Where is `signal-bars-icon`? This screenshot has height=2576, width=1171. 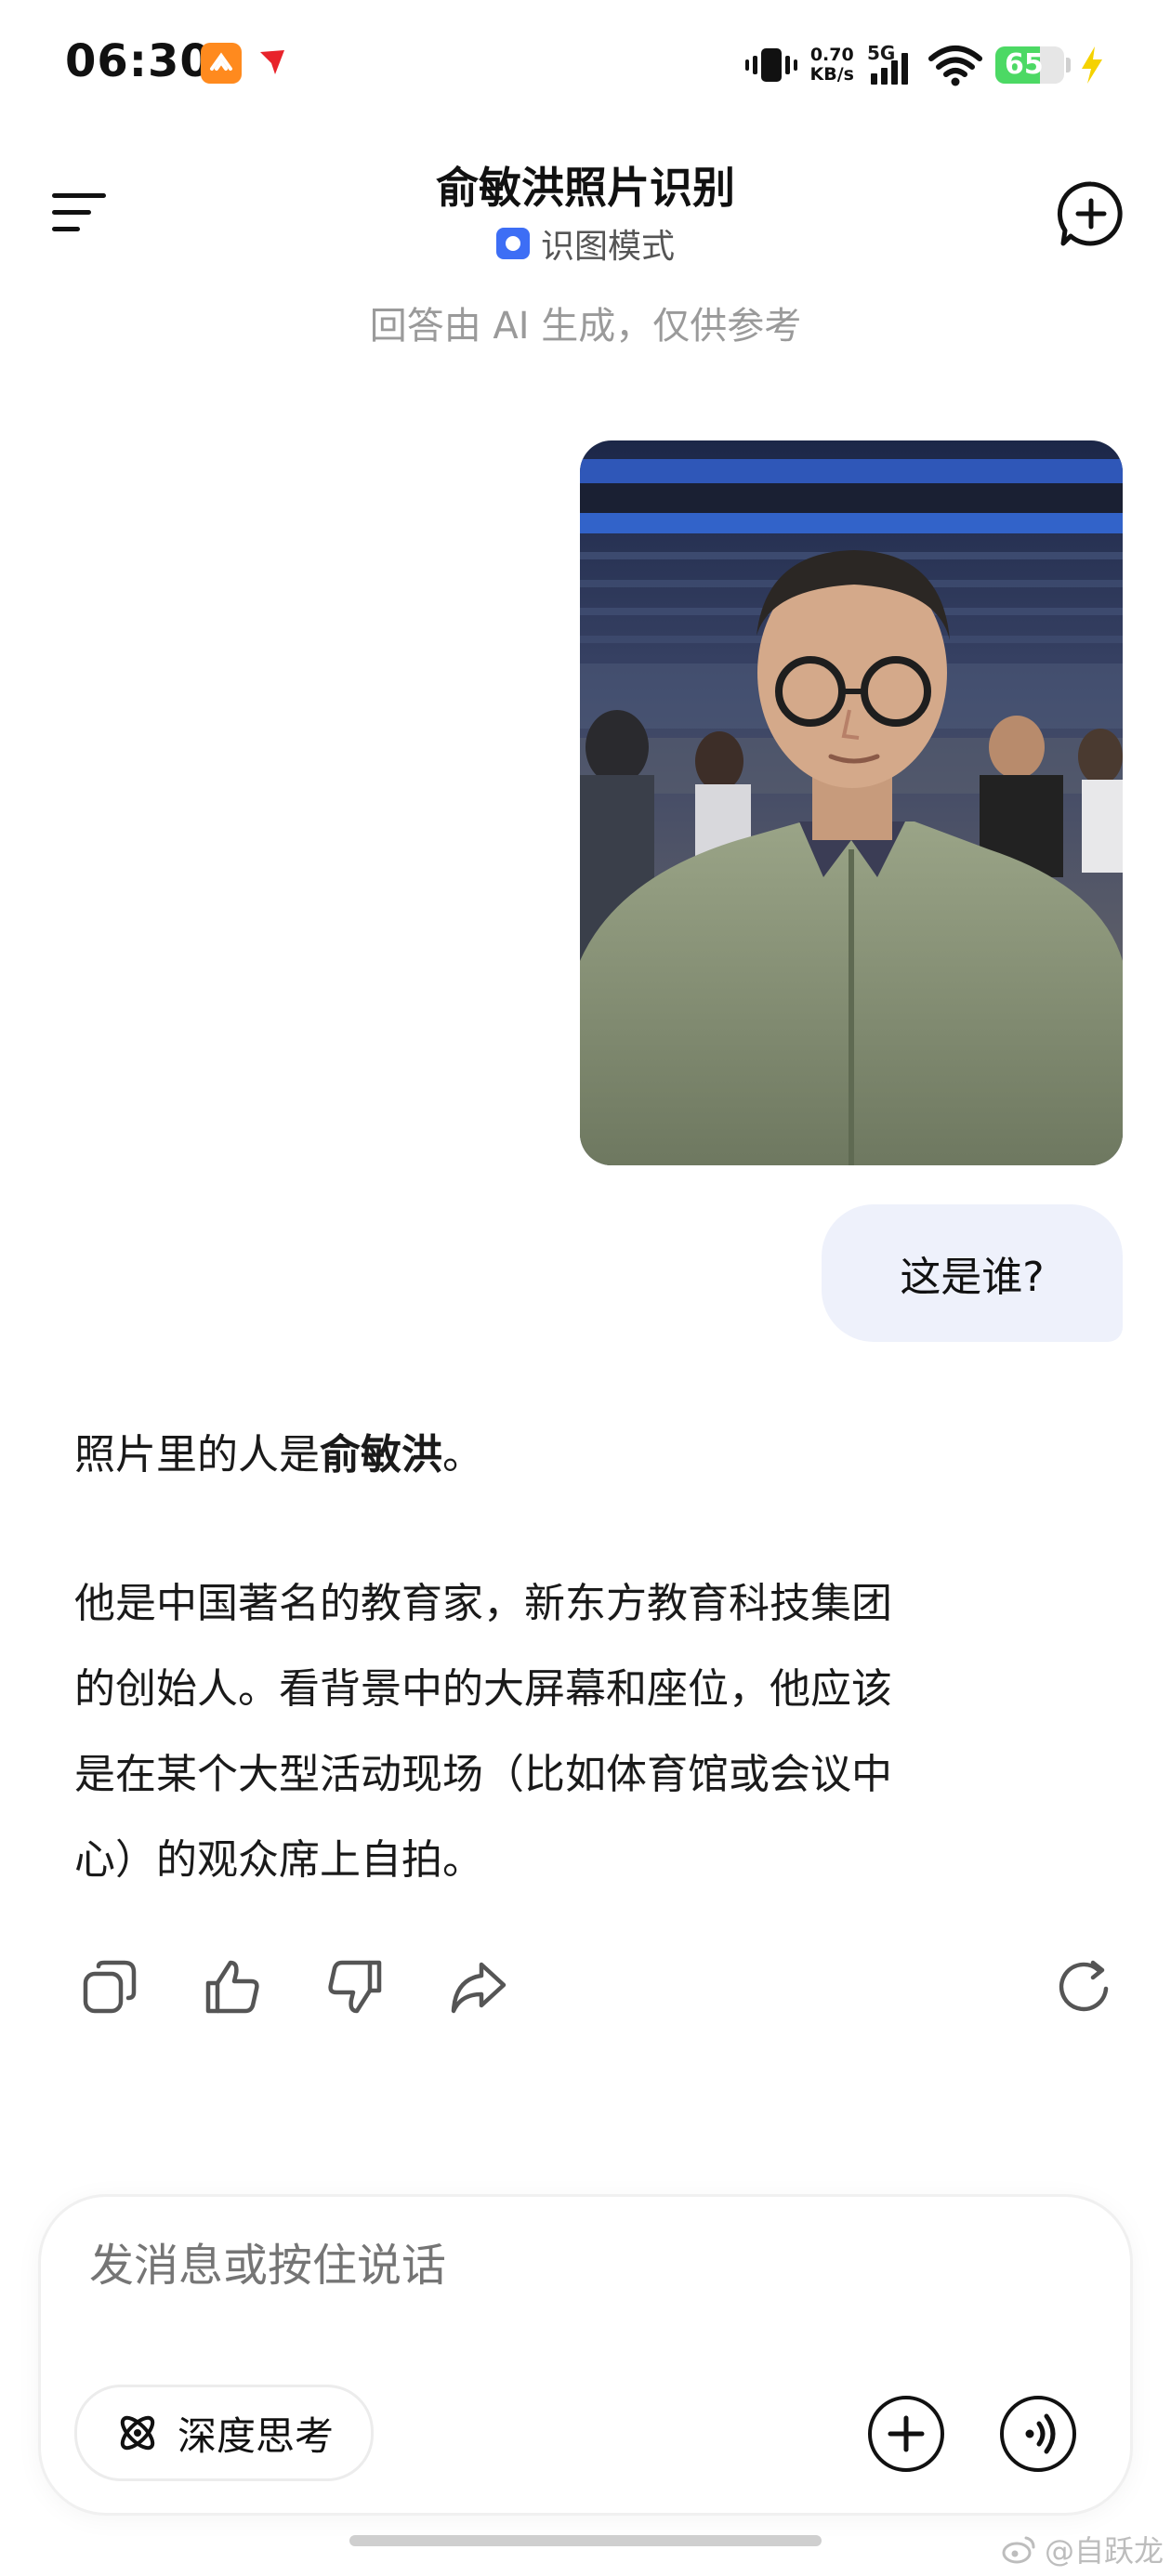
signal-bars-icon is located at coordinates (890, 69).